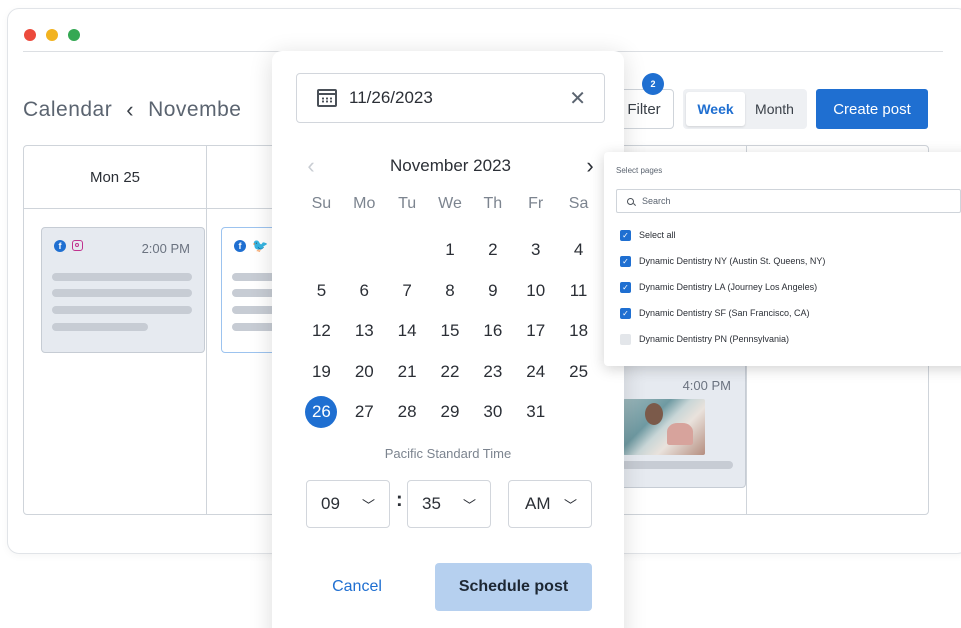 This screenshot has width=961, height=628. I want to click on day-cell: 22, so click(450, 372).